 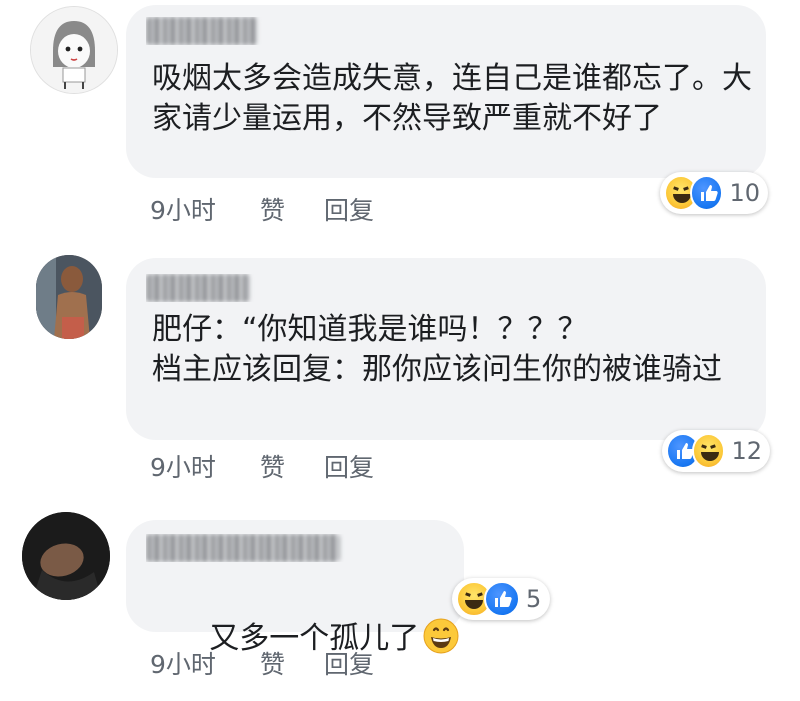 I want to click on photo-avatar-image, so click(x=66, y=556).